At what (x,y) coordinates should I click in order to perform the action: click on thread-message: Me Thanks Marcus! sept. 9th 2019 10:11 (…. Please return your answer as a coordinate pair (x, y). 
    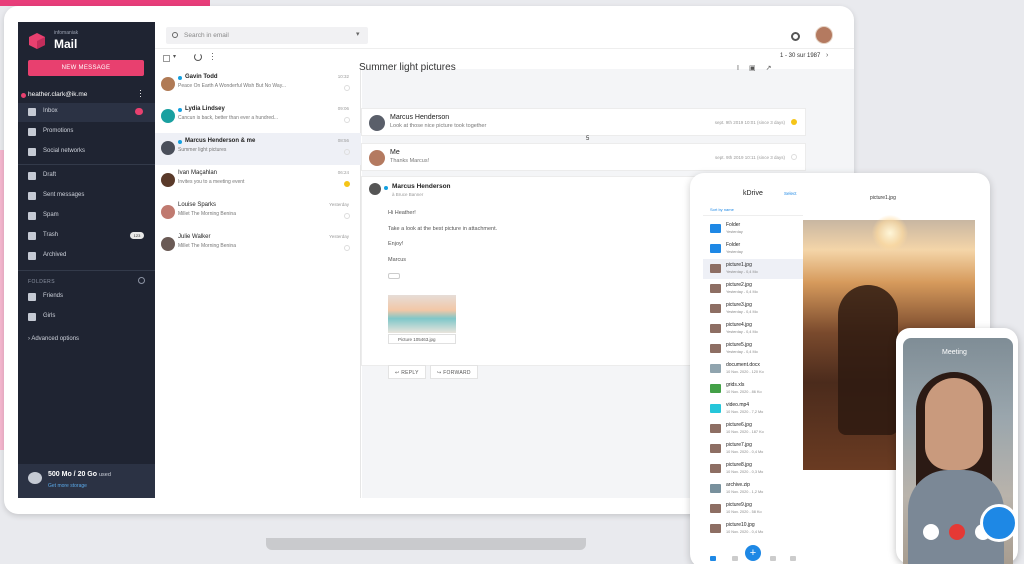
    Looking at the image, I should click on (583, 157).